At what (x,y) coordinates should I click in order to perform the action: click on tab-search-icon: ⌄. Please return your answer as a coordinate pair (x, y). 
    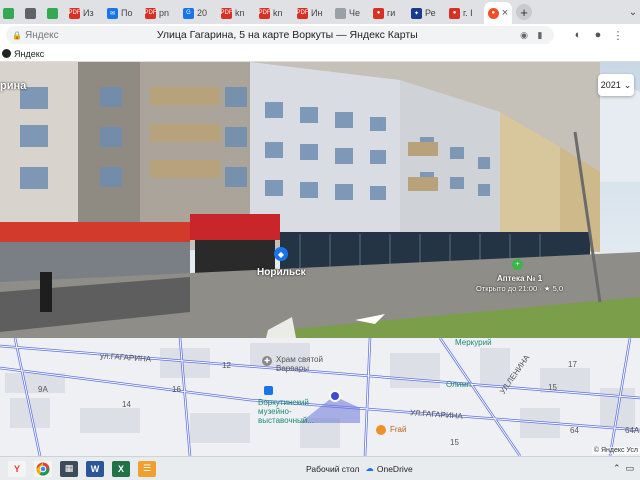
    Looking at the image, I should click on (633, 12).